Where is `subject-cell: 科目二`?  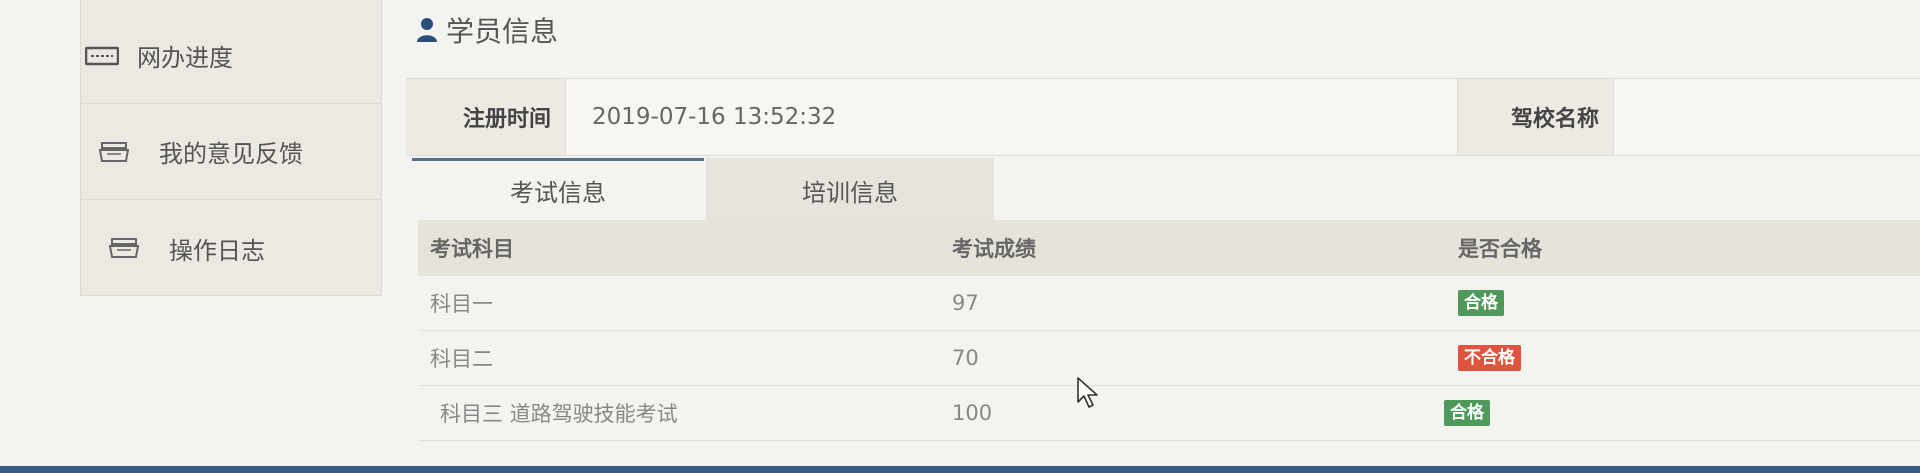
subject-cell: 科目二 is located at coordinates (461, 359).